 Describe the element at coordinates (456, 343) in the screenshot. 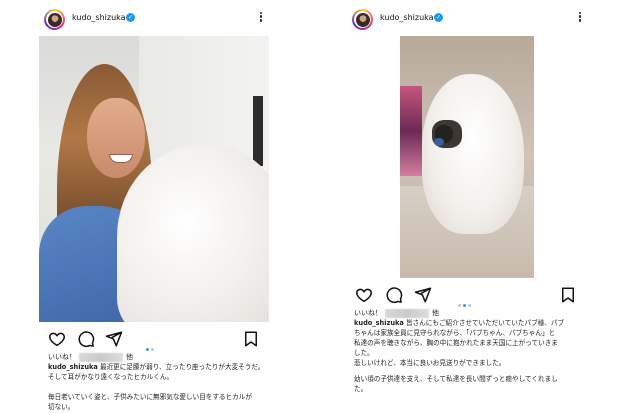

I see `caption-line: 私達の声を聴きながら、胸の中に抱かれたまま天国に上がっていきま` at that location.